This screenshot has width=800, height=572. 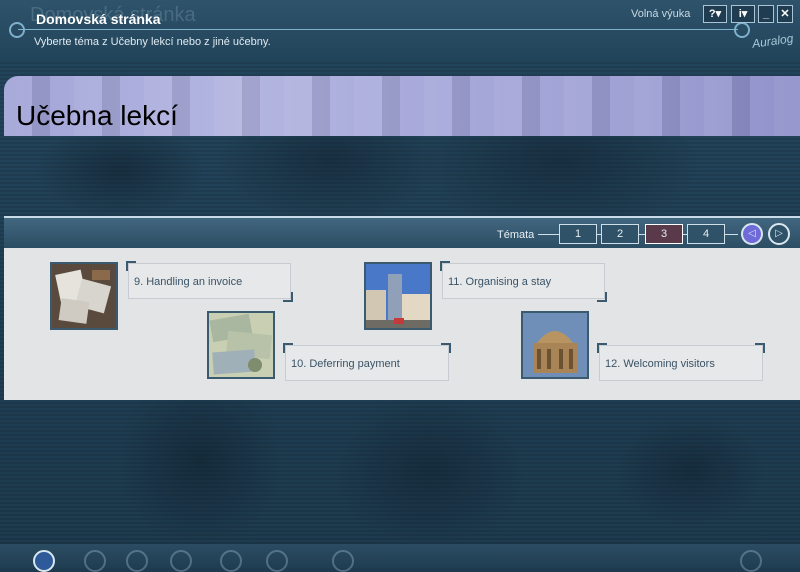 I want to click on topic-page-1: 1, so click(x=578, y=234).